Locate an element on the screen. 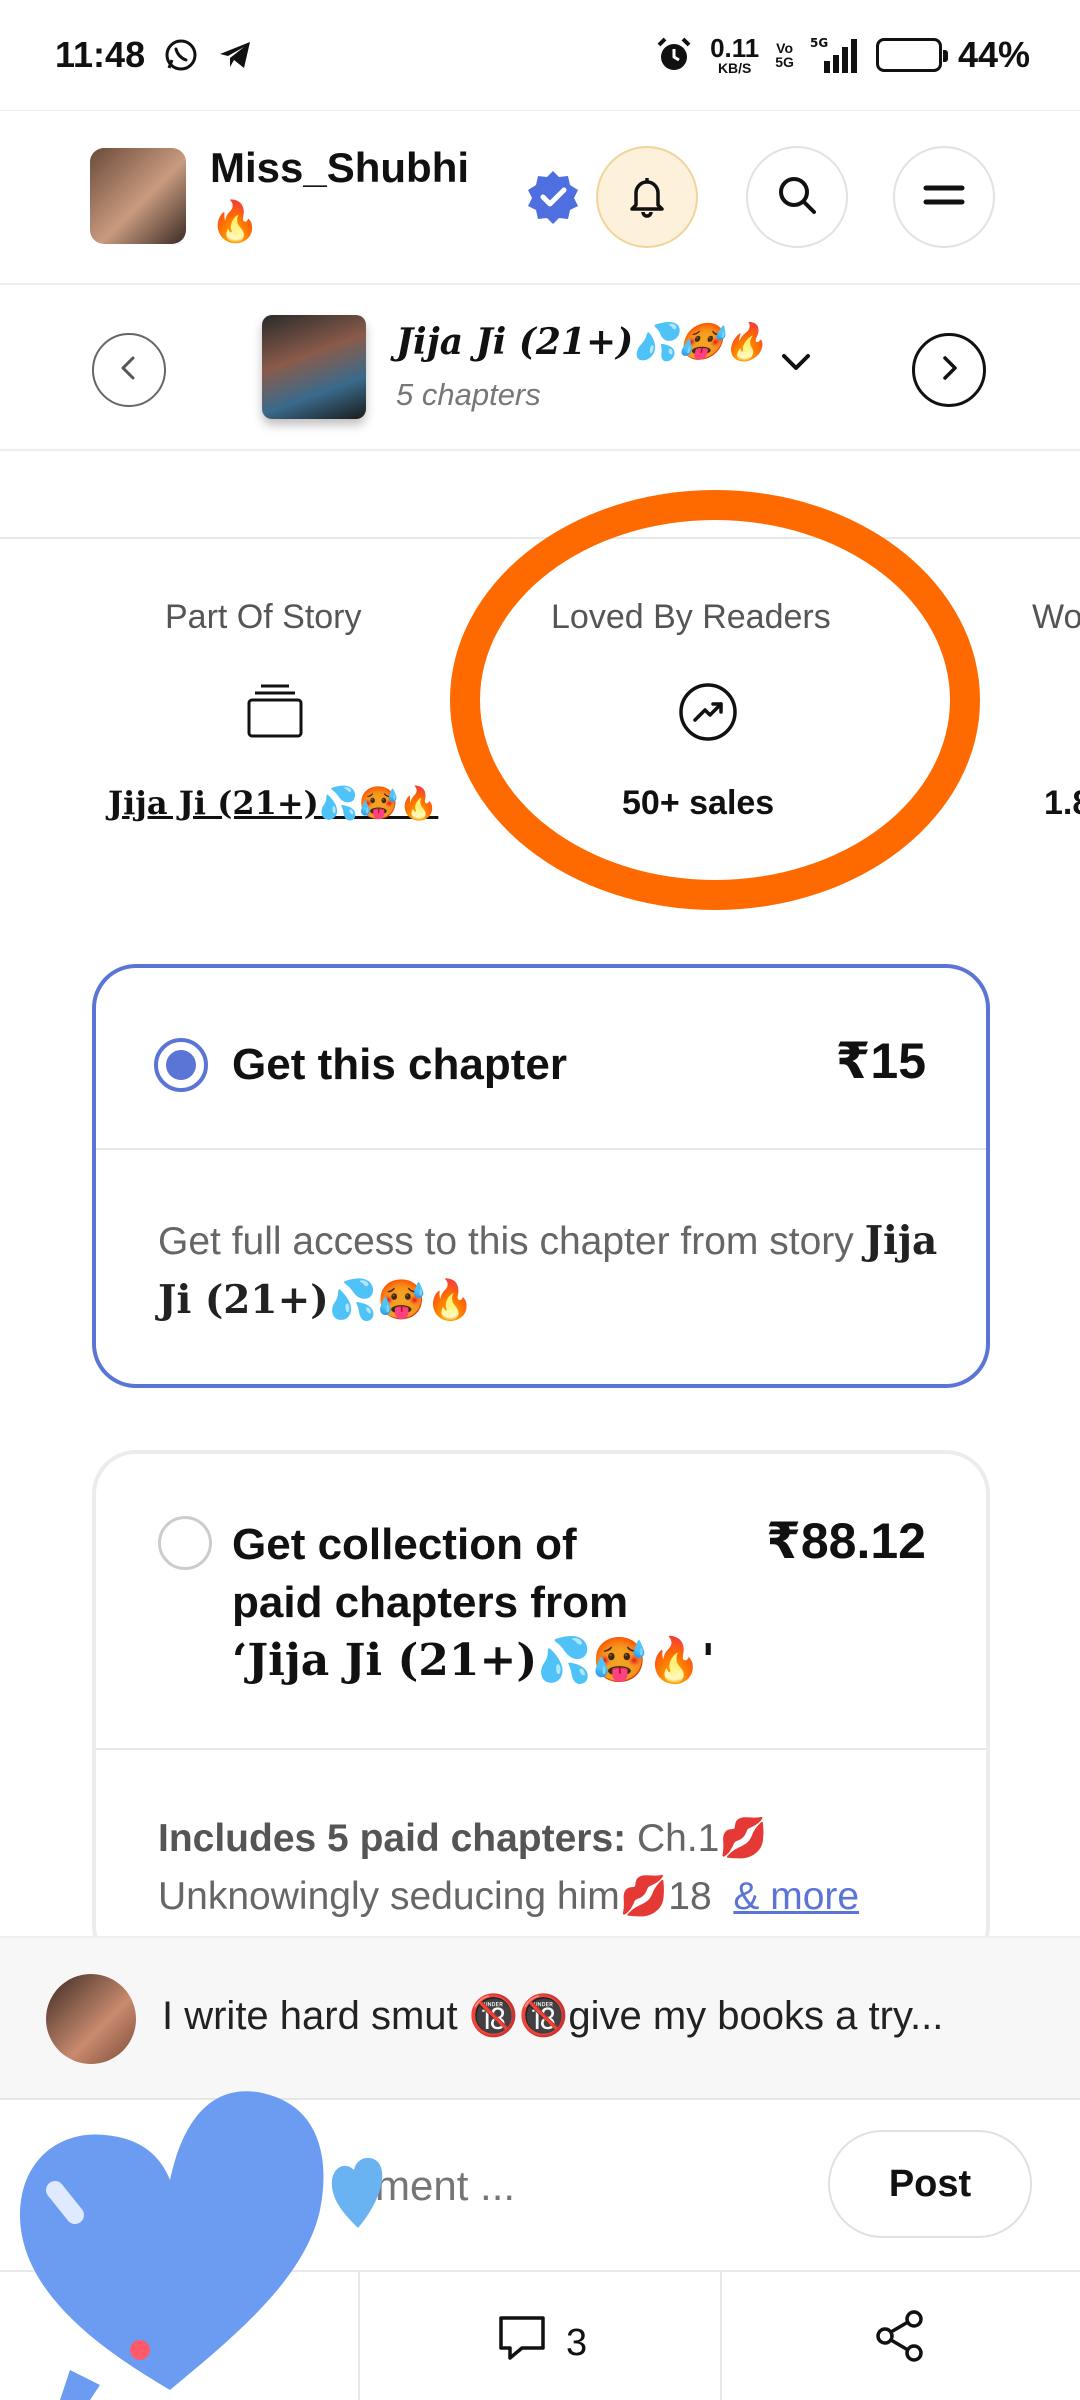  previous-story-button is located at coordinates (129, 370).